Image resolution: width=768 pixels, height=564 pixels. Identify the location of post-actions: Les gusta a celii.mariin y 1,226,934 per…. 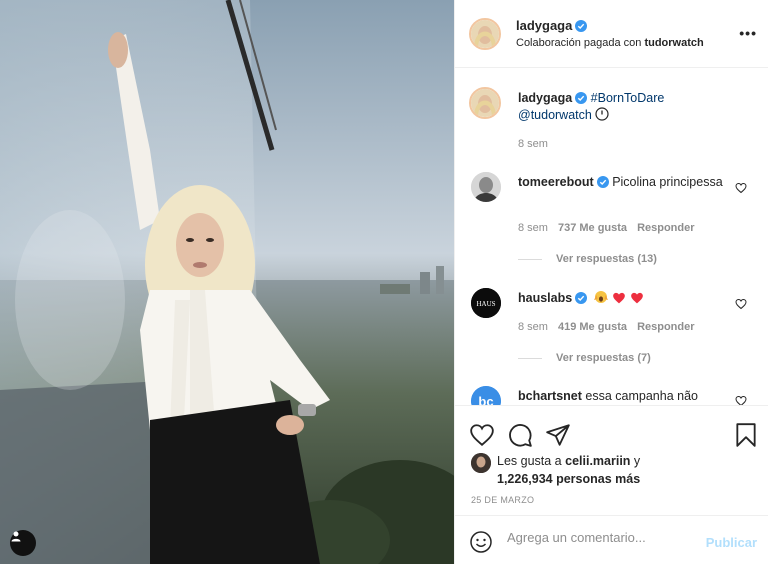
(611, 460).